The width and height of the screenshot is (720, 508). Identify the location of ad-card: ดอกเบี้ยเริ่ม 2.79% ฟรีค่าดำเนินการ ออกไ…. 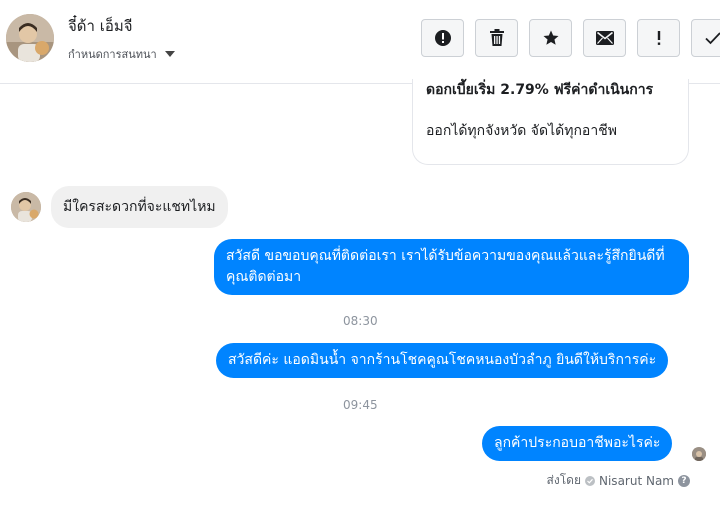
(550, 122).